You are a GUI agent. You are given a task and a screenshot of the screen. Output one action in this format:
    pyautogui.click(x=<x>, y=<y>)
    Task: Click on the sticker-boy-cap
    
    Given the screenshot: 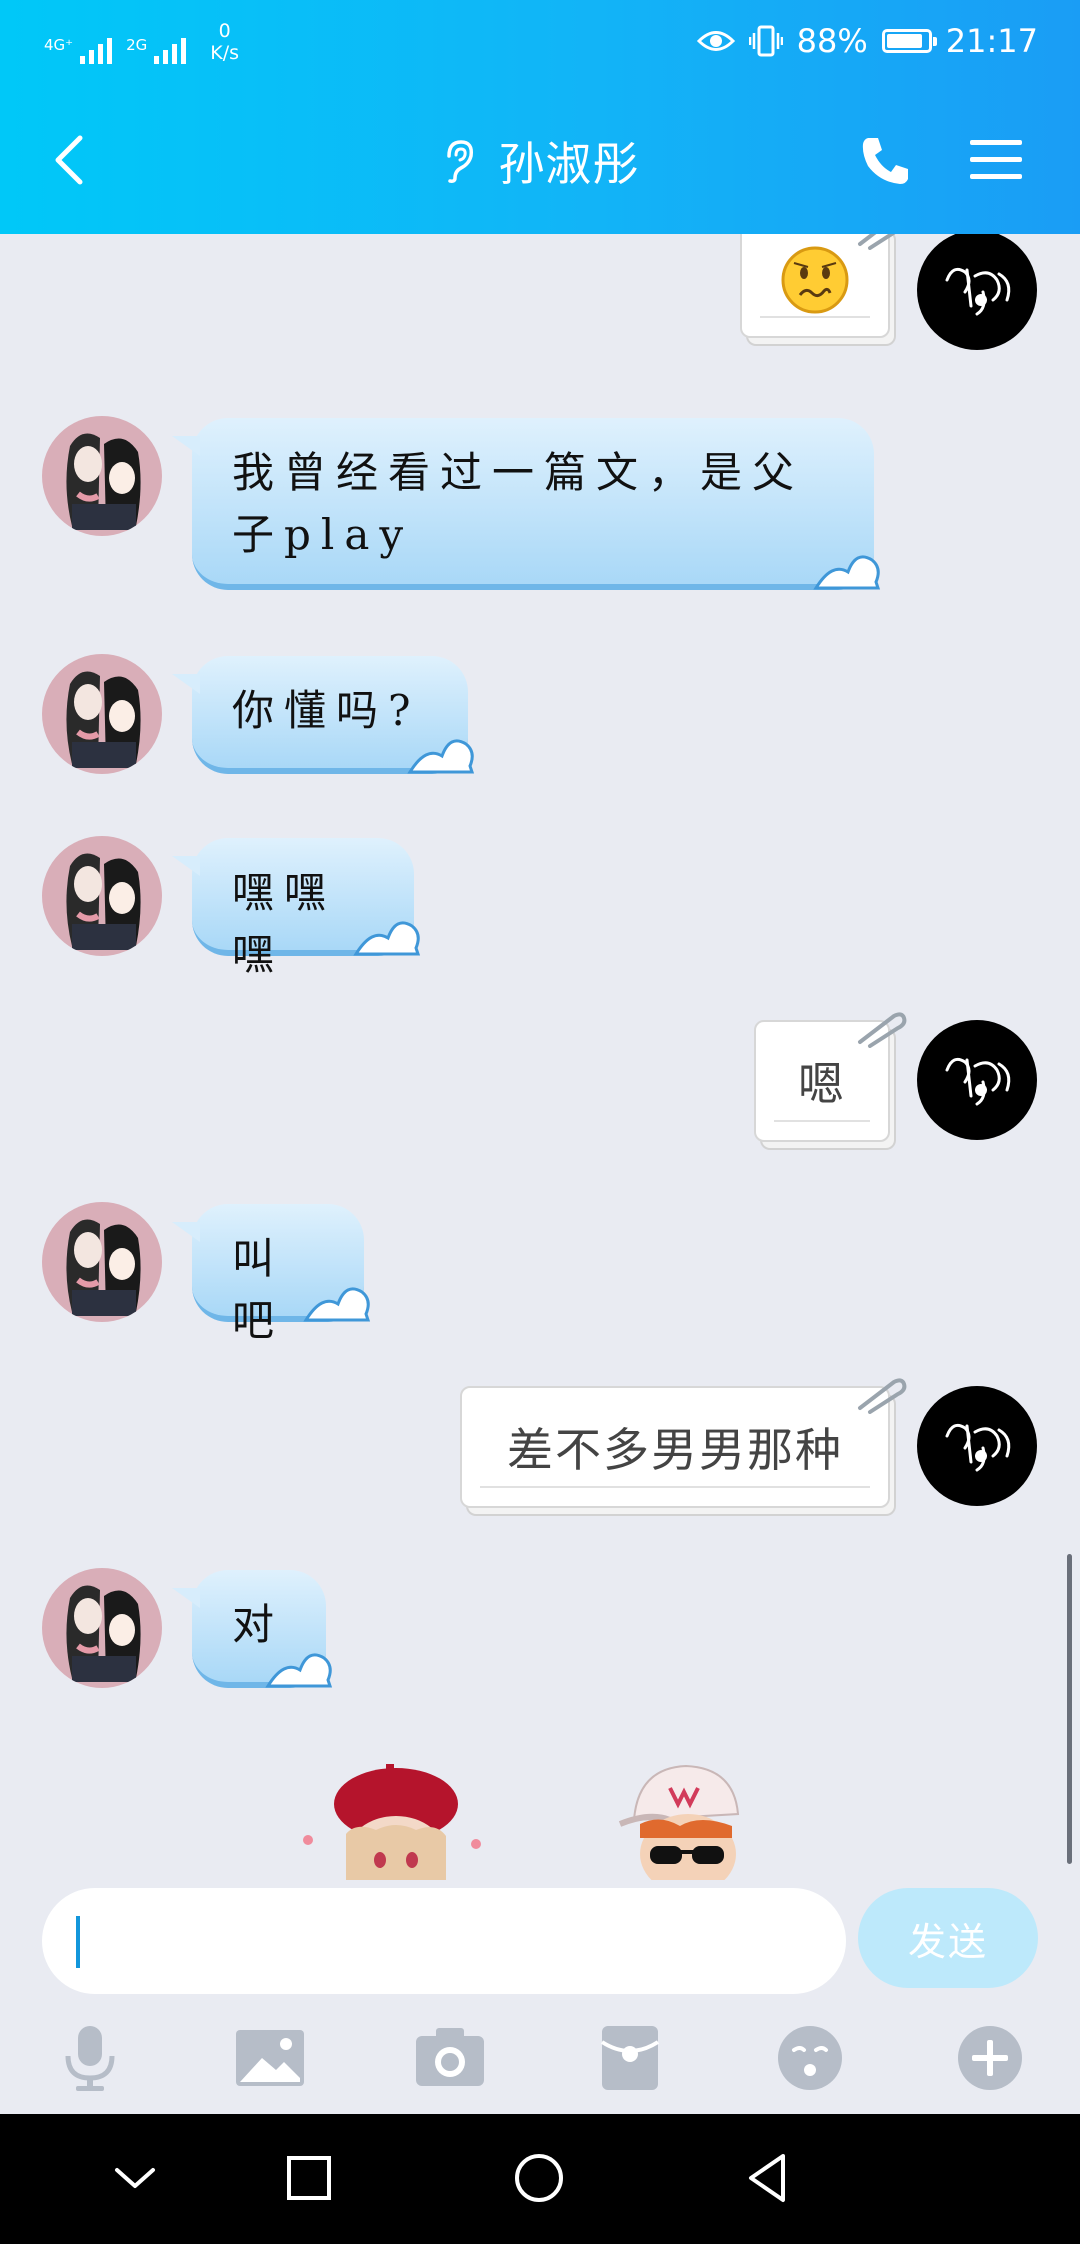 What is the action you would take?
    pyautogui.click(x=679, y=1822)
    